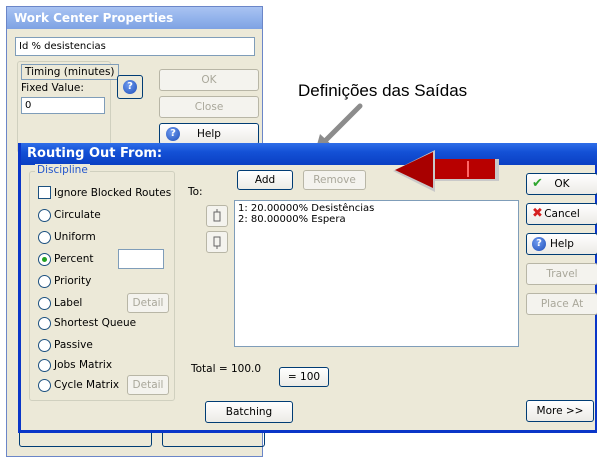 The height and width of the screenshot is (457, 597). I want to click on name-field: Id % desistencias, so click(135, 46).